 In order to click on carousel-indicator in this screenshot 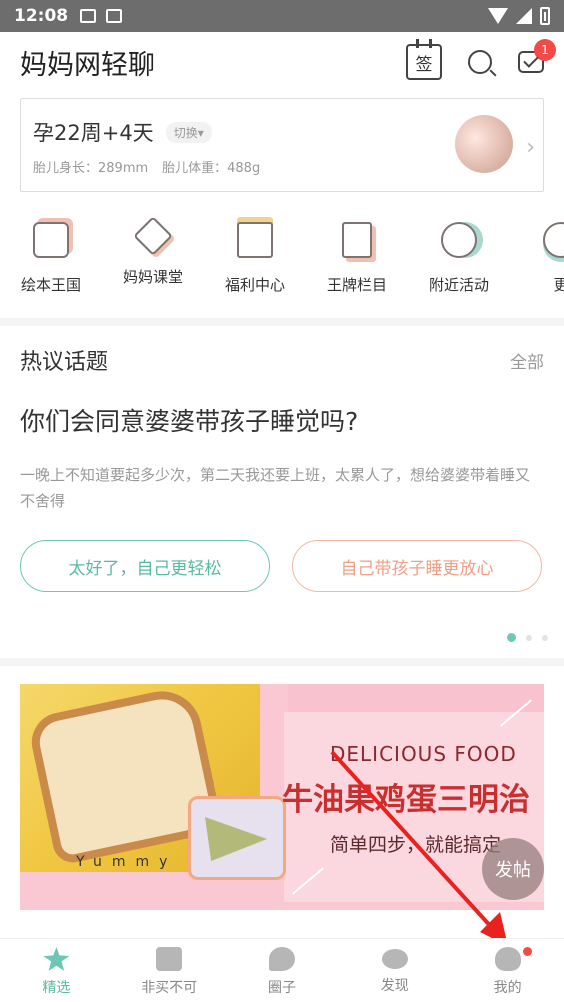, I will do `click(527, 637)`.